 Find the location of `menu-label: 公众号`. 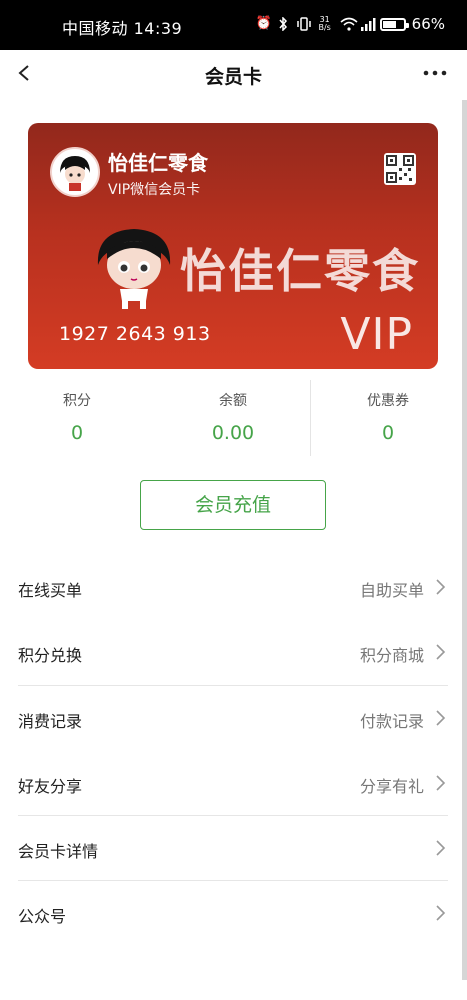

menu-label: 公众号 is located at coordinates (42, 917).